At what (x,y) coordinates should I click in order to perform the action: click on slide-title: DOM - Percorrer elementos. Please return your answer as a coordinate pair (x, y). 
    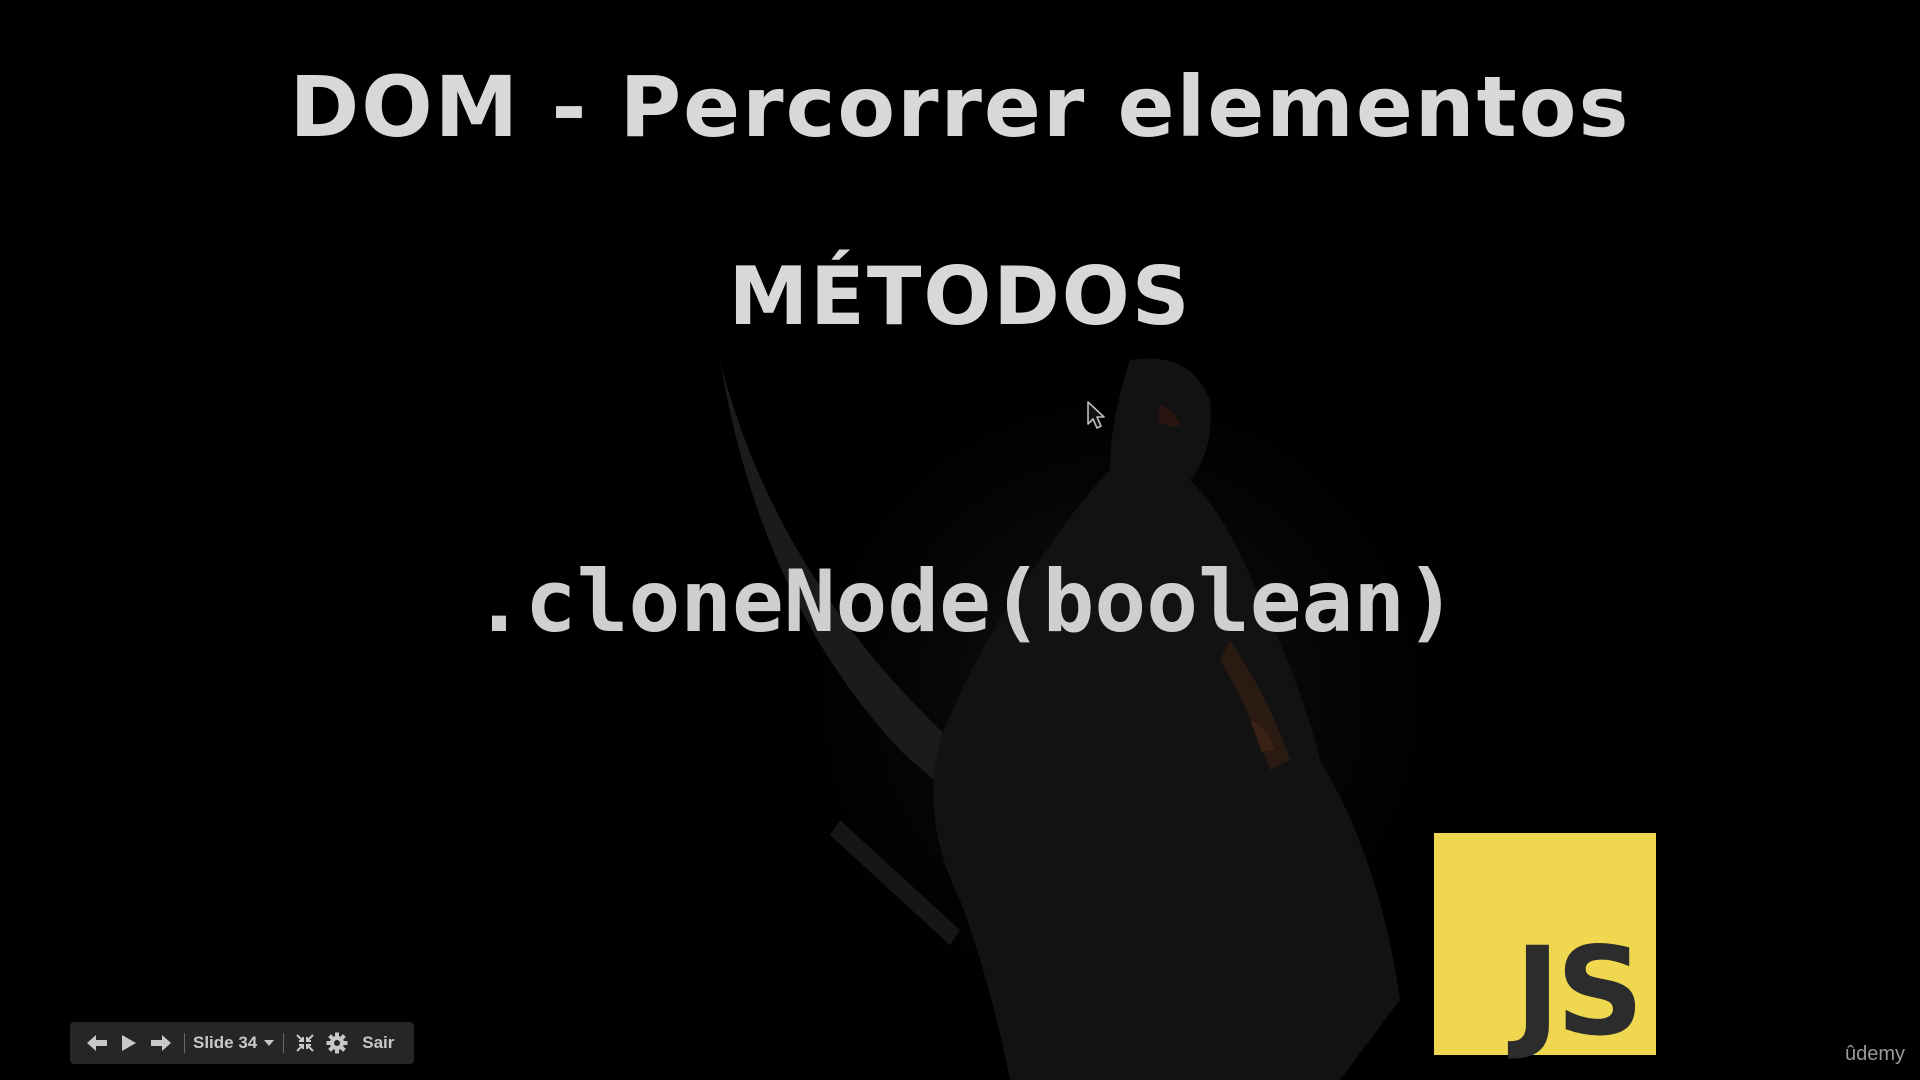
    Looking at the image, I should click on (960, 107).